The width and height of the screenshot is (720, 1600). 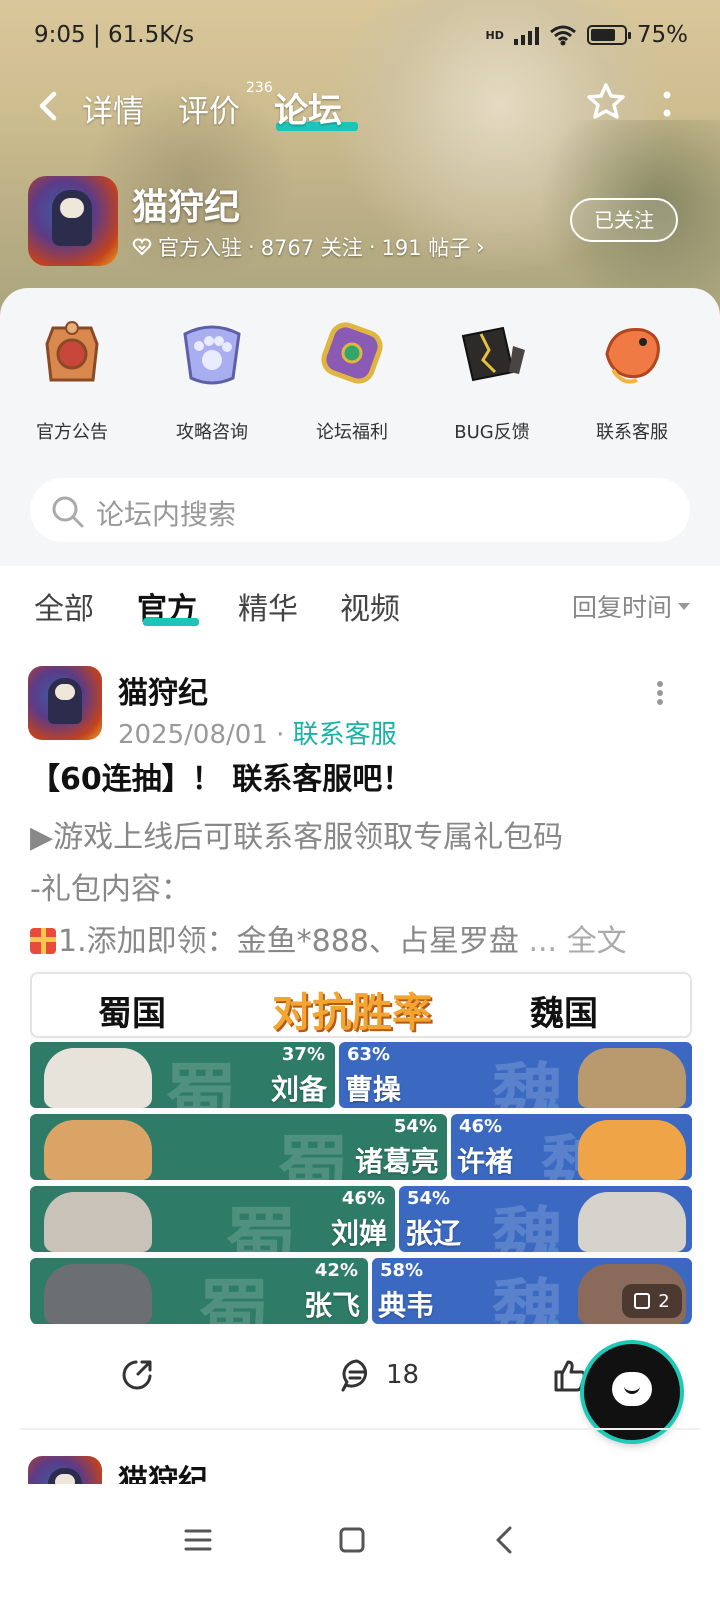 I want to click on wei-win-rate: 46%, so click(x=481, y=1126).